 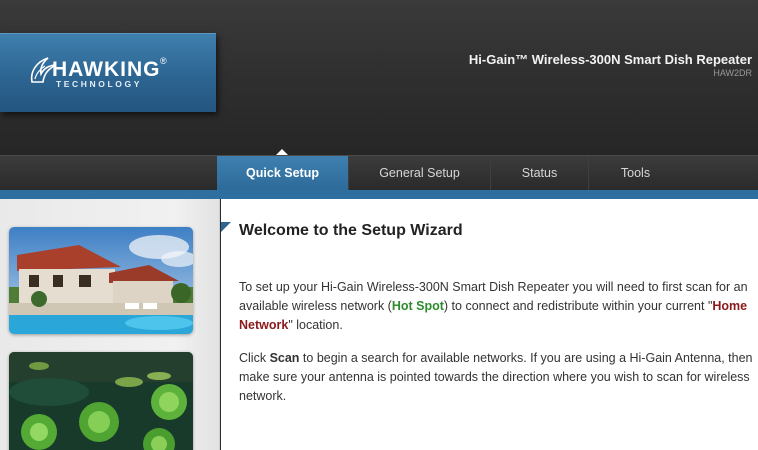 I want to click on tab-status: Status, so click(x=539, y=173).